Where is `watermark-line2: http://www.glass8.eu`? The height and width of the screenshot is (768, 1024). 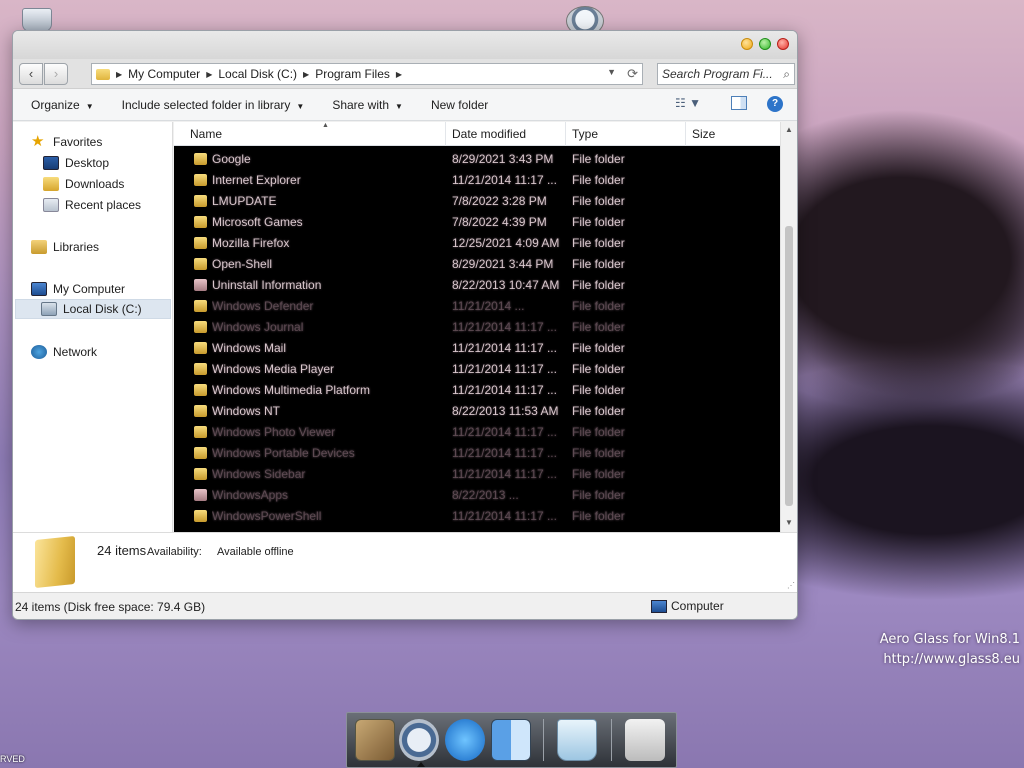
watermark-line2: http://www.glass8.eu is located at coordinates (951, 659).